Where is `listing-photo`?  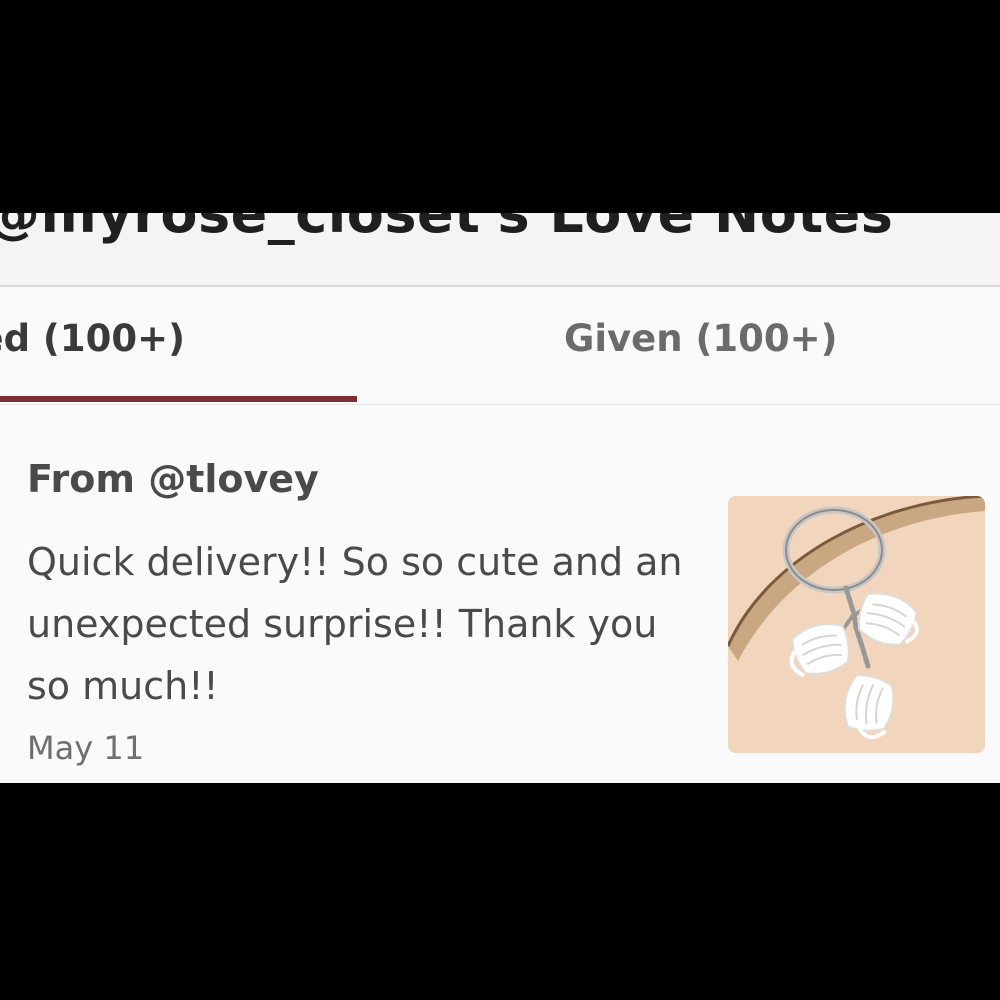 listing-photo is located at coordinates (856, 624).